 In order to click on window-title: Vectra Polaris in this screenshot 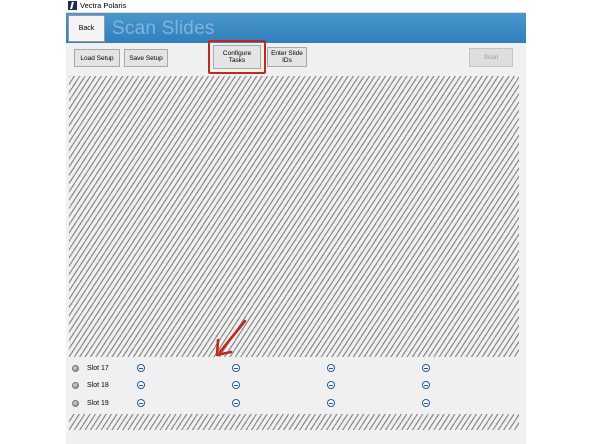, I will do `click(103, 5)`.